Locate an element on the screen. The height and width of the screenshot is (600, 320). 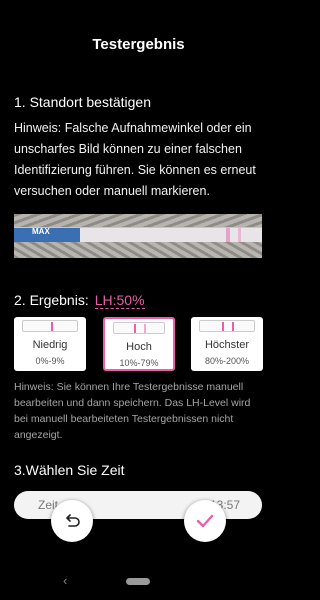
undo-icon is located at coordinates (73, 520).